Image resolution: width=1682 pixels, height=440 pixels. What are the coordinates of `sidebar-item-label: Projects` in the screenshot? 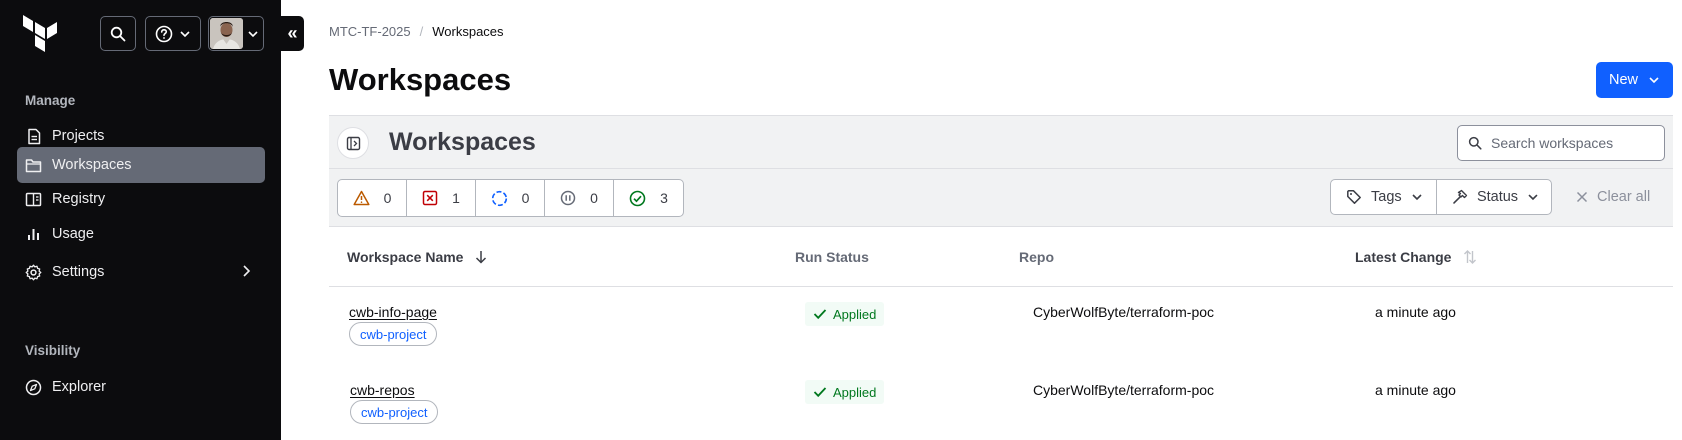 It's located at (78, 136).